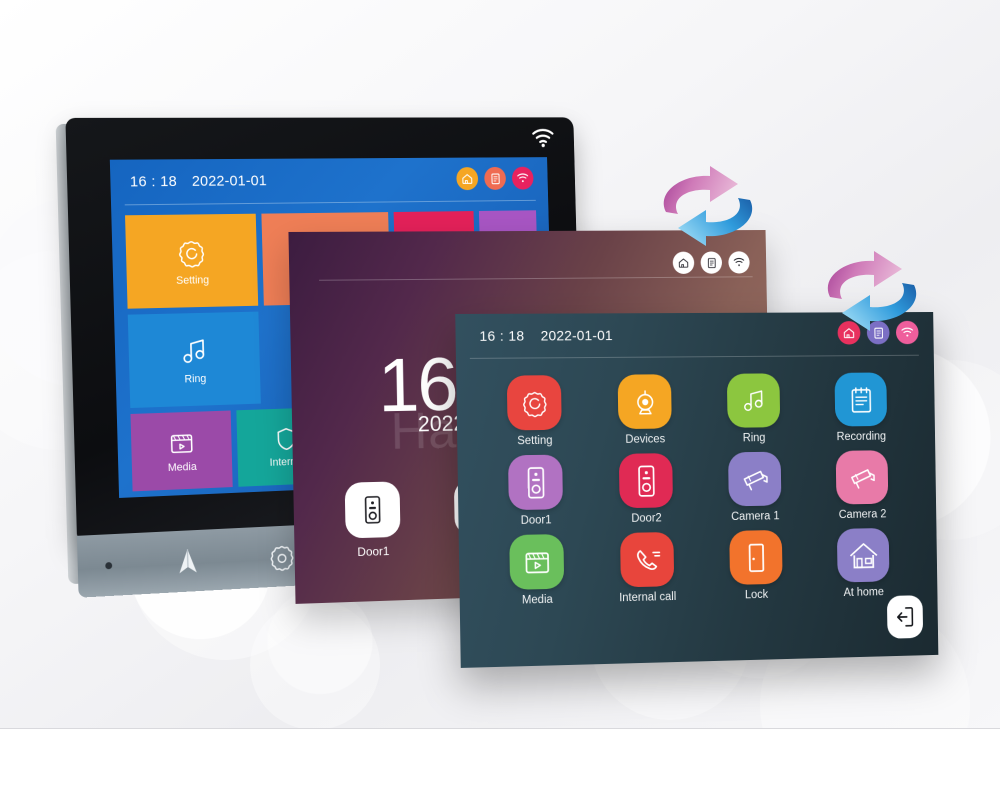 This screenshot has width=1000, height=800. I want to click on app-label: Internal call, so click(648, 598).